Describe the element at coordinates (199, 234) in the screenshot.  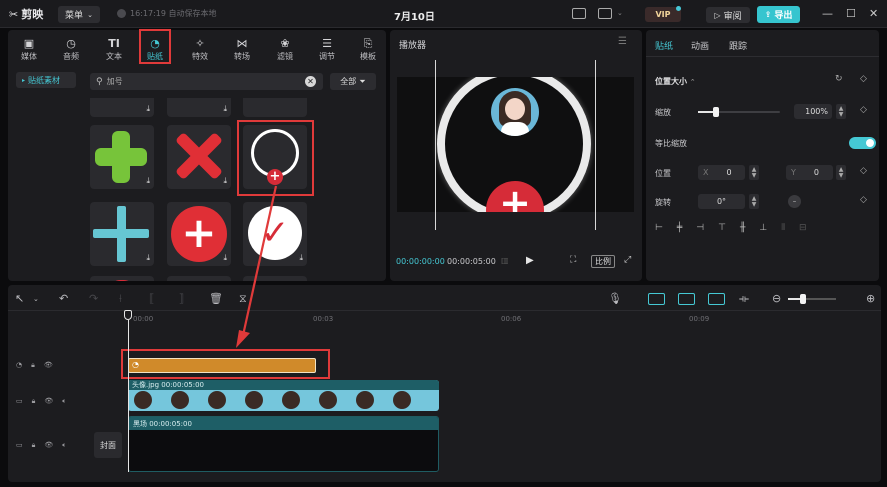
I see `sticker-item: + ⤓` at that location.